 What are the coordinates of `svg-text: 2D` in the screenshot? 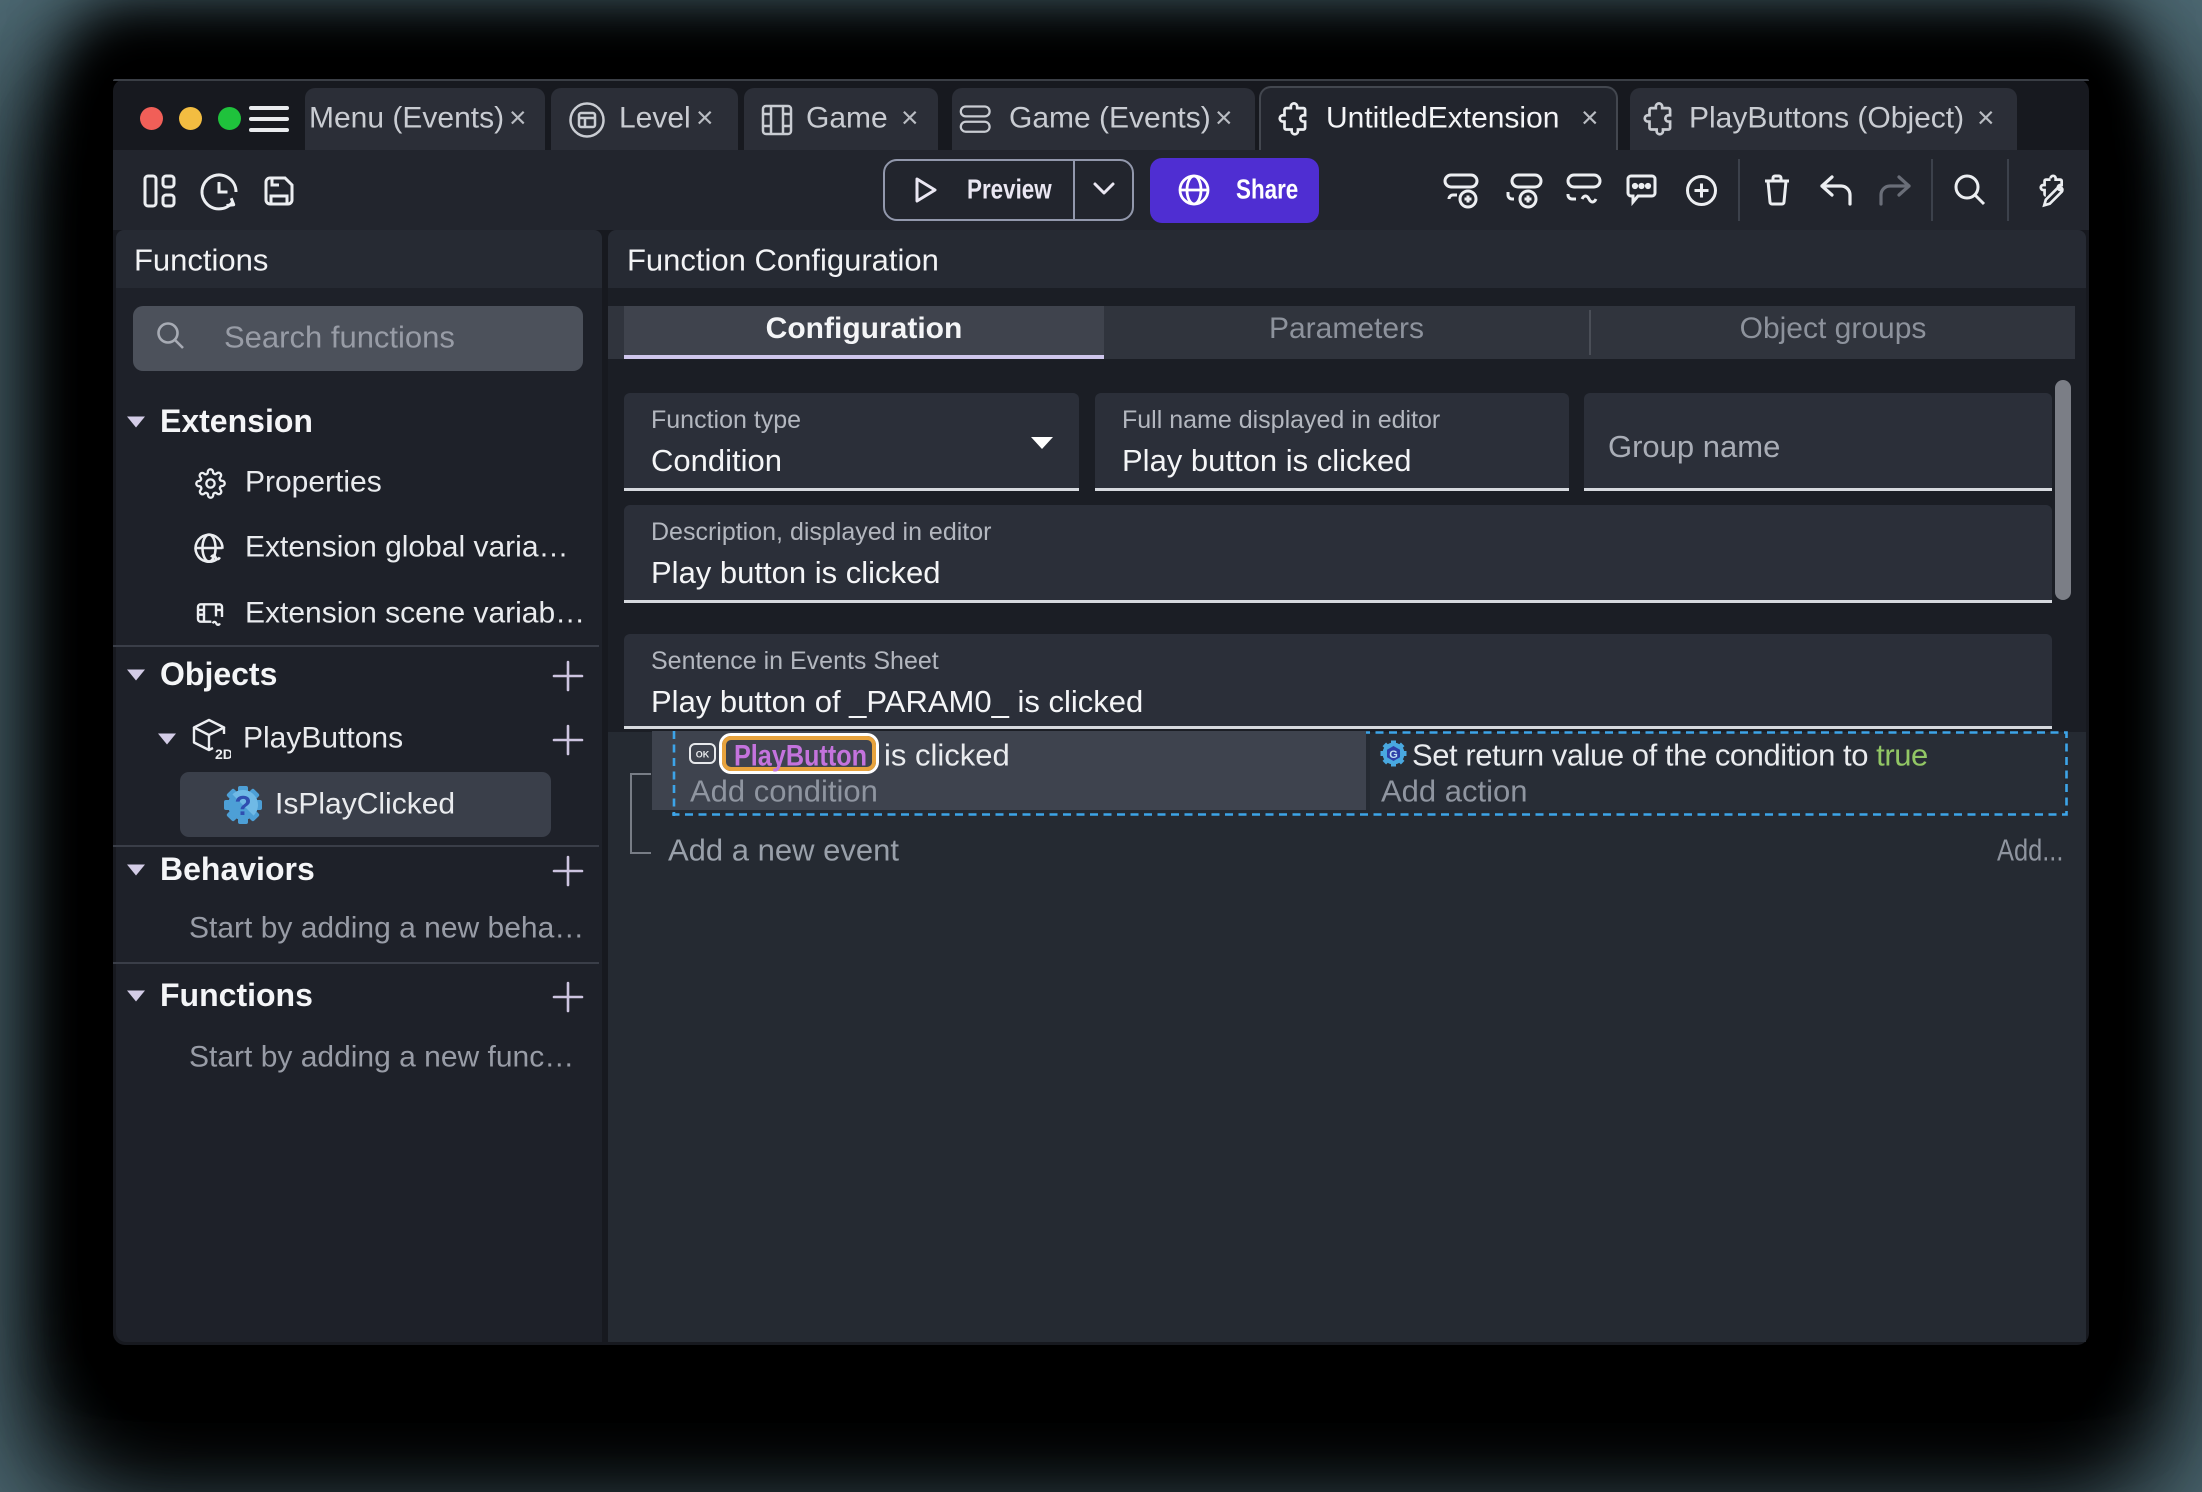 It's located at (223, 753).